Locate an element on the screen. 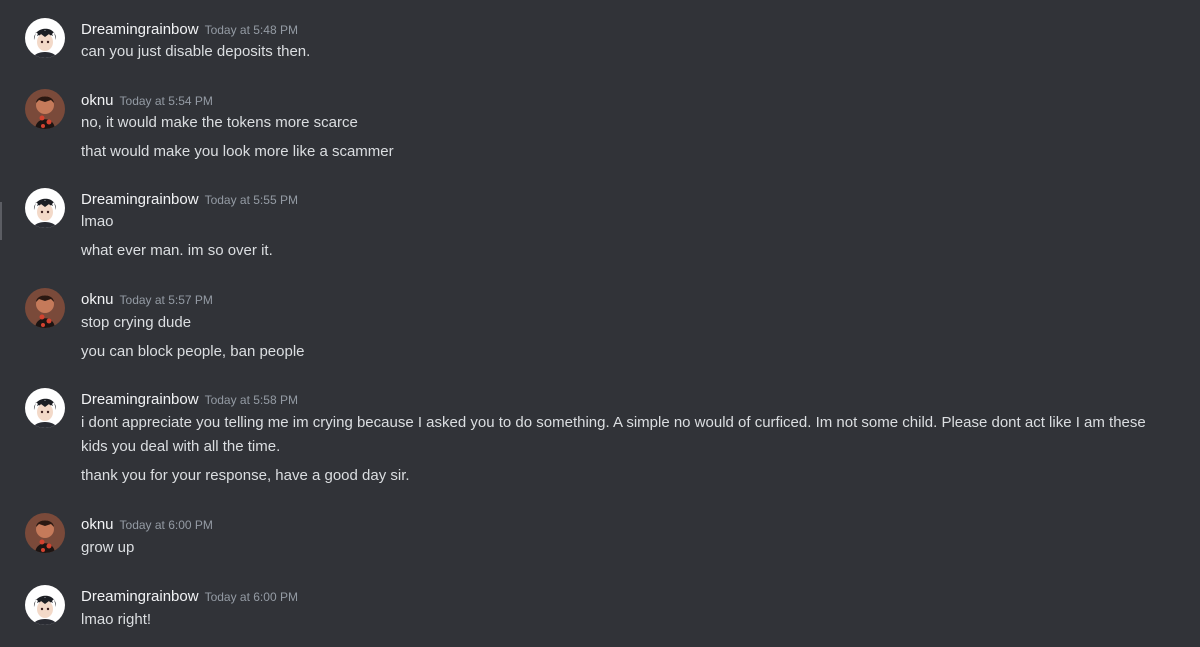  message-header: oknu Today at 5:57 PM is located at coordinates (147, 299).